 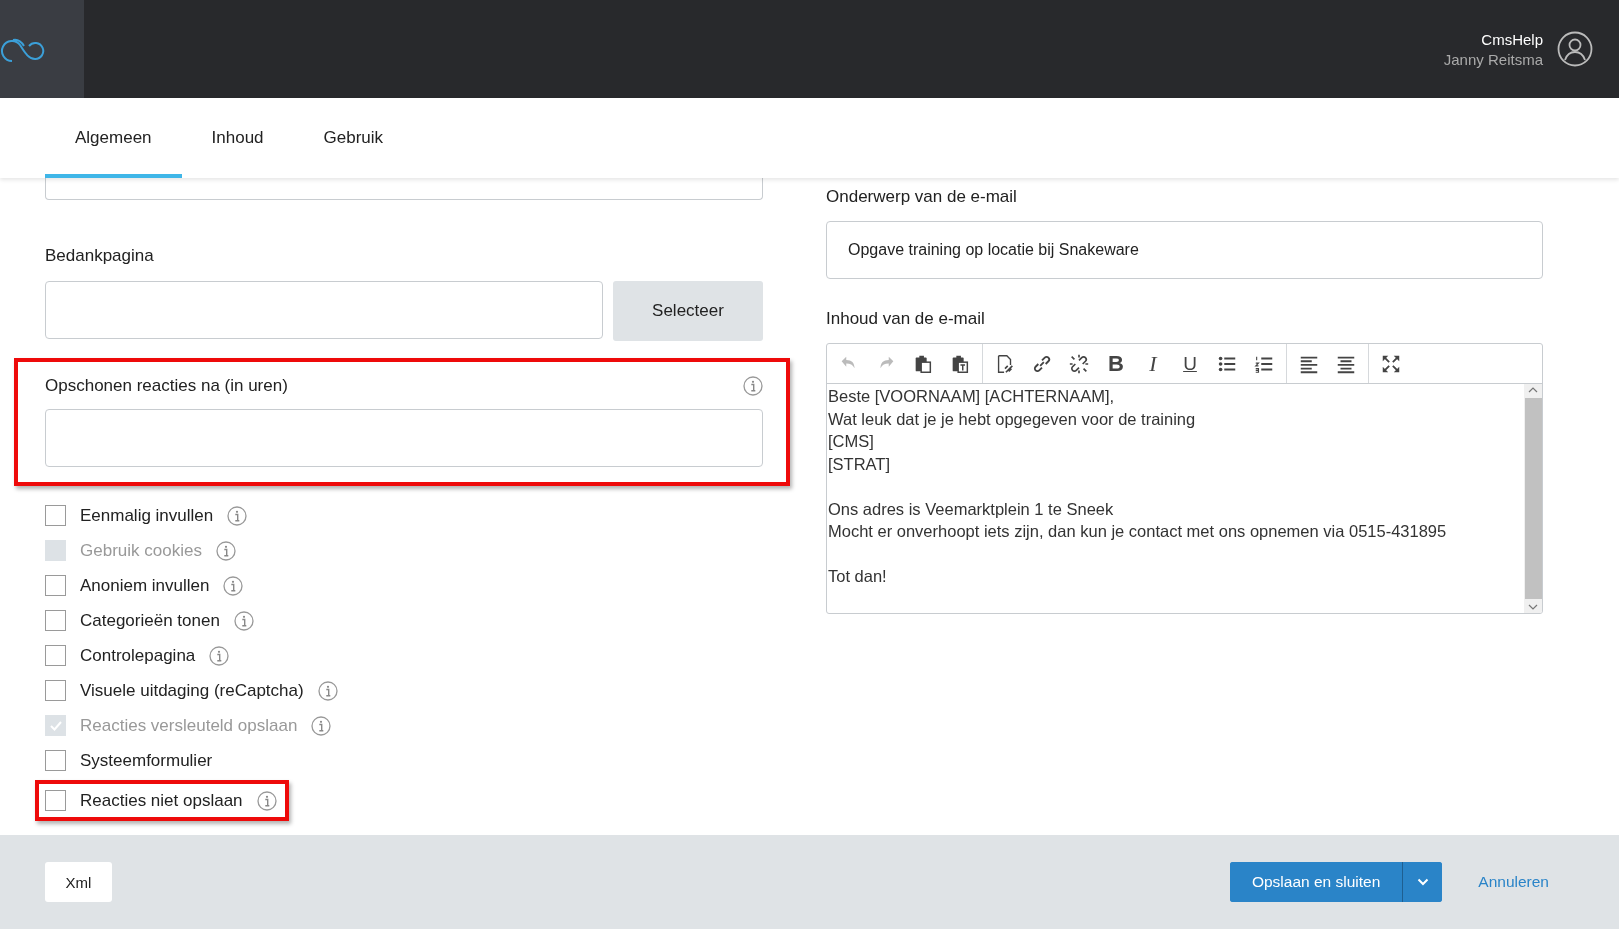 I want to click on app-name: CmsHelp, so click(x=1512, y=39).